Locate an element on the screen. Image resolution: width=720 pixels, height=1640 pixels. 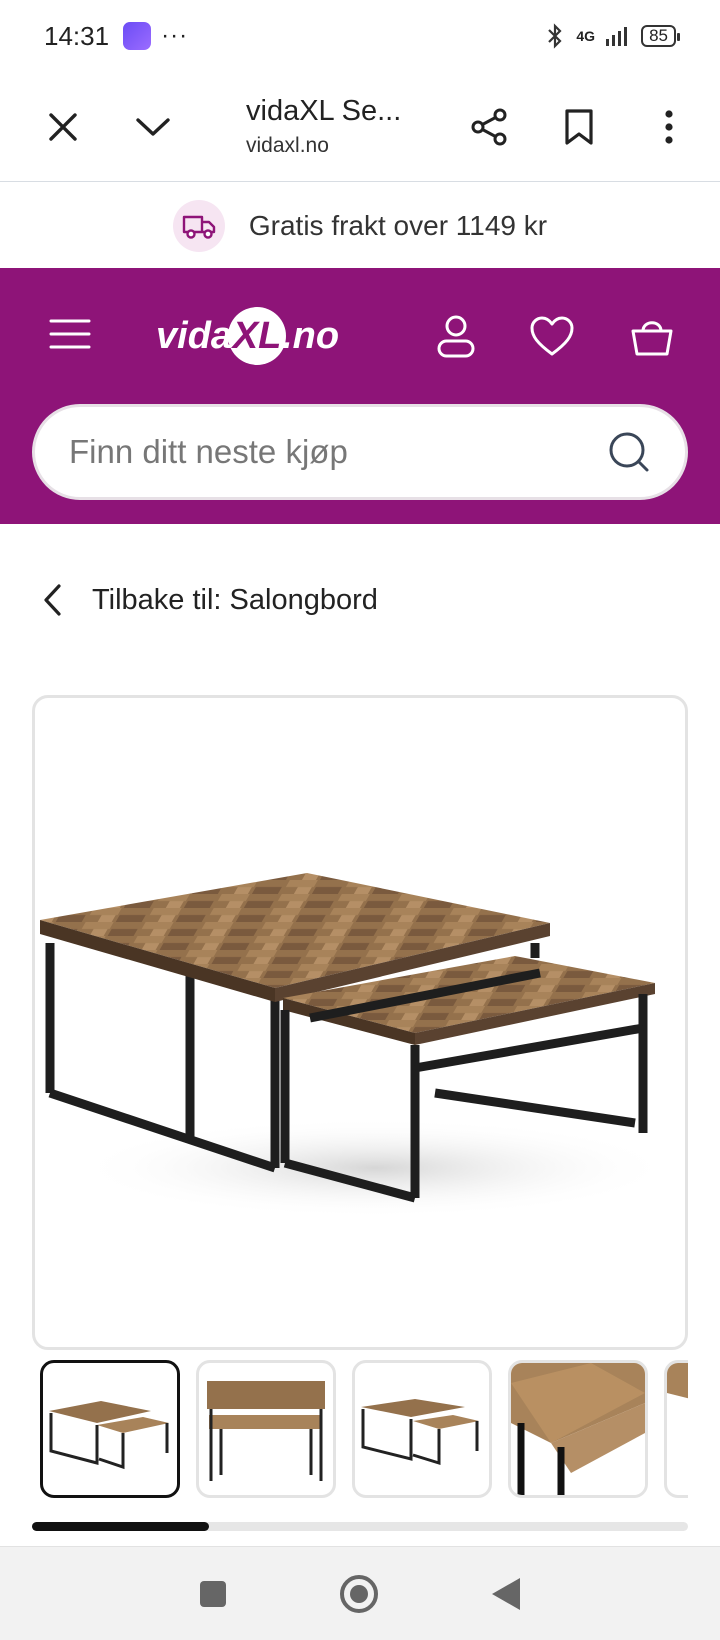
promo-icon-wrap is located at coordinates (198, 225).